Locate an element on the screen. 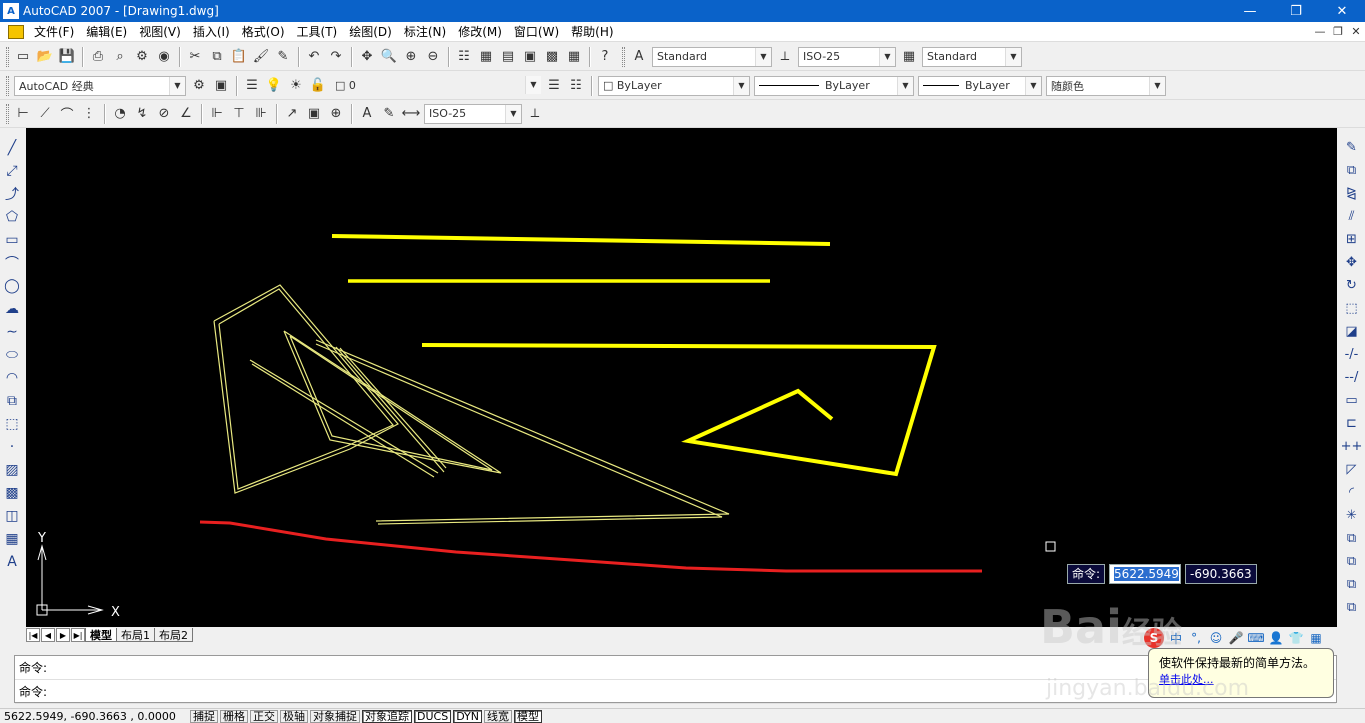 The image size is (1365, 723). properties-icon: ☷ is located at coordinates (464, 57).